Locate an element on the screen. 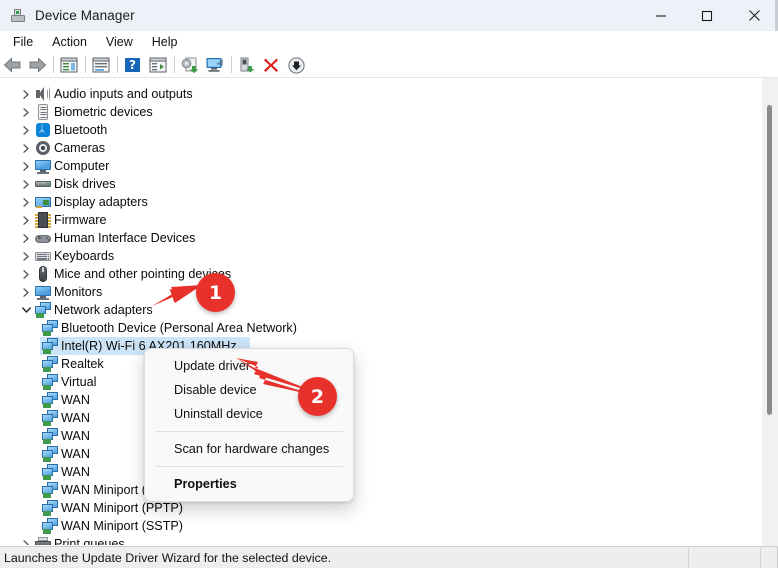 The width and height of the screenshot is (778, 568). console-tree-icon is located at coordinates (69, 65).